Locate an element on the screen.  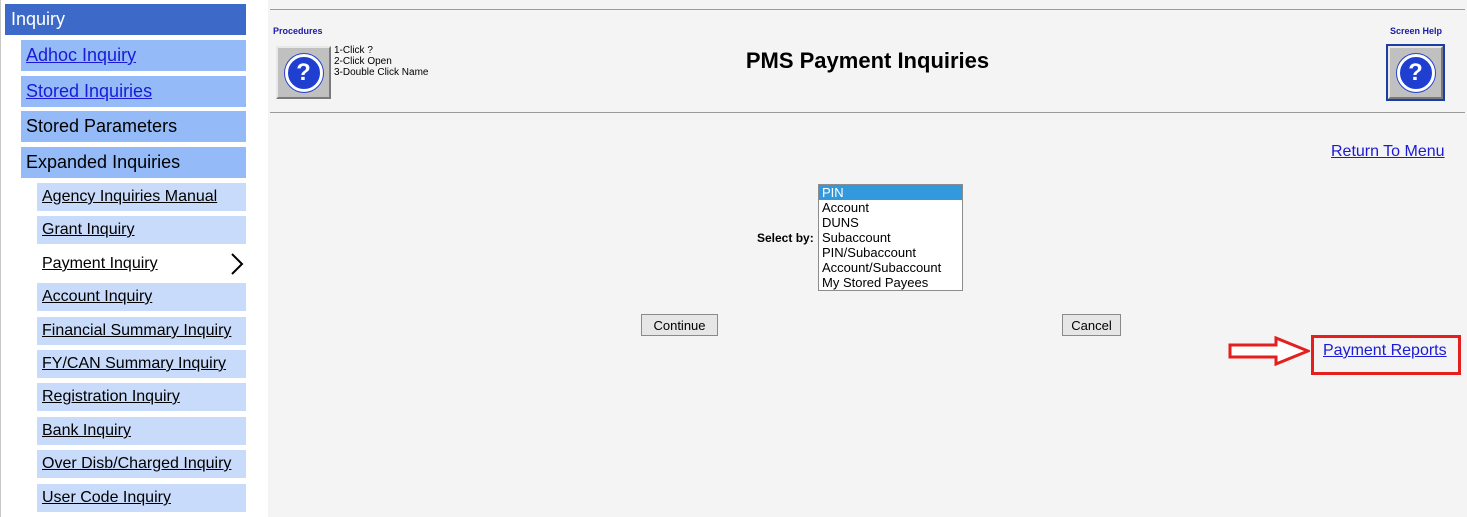
sidebar-item-bank-inquiry: Bank Inquiry is located at coordinates (141, 431).